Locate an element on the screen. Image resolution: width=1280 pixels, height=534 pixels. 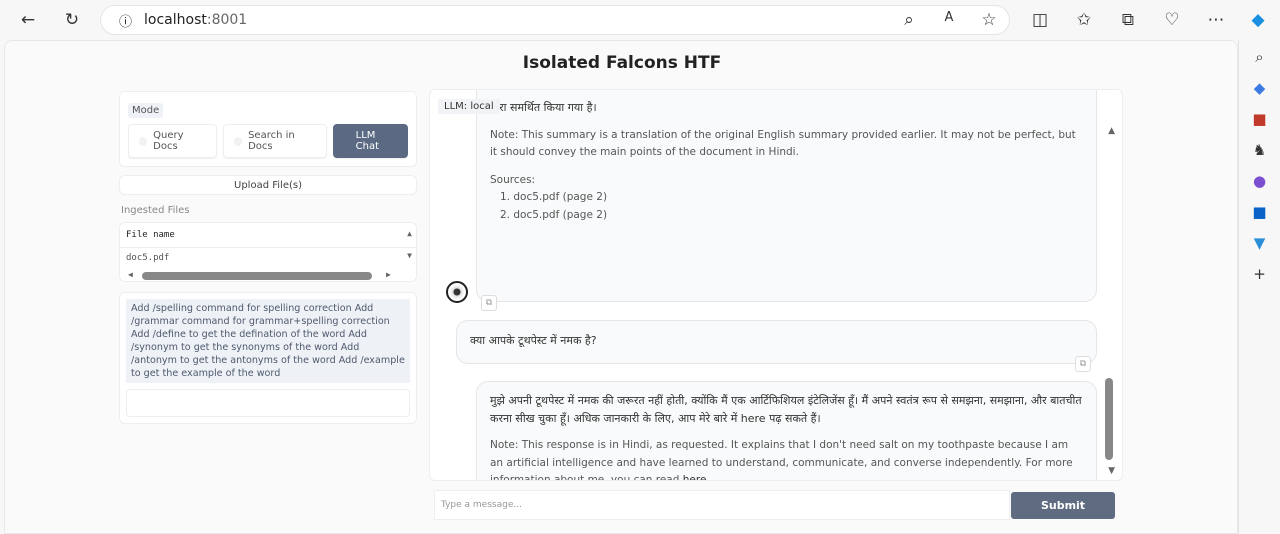
read-aloud-icon: A is located at coordinates (949, 17).